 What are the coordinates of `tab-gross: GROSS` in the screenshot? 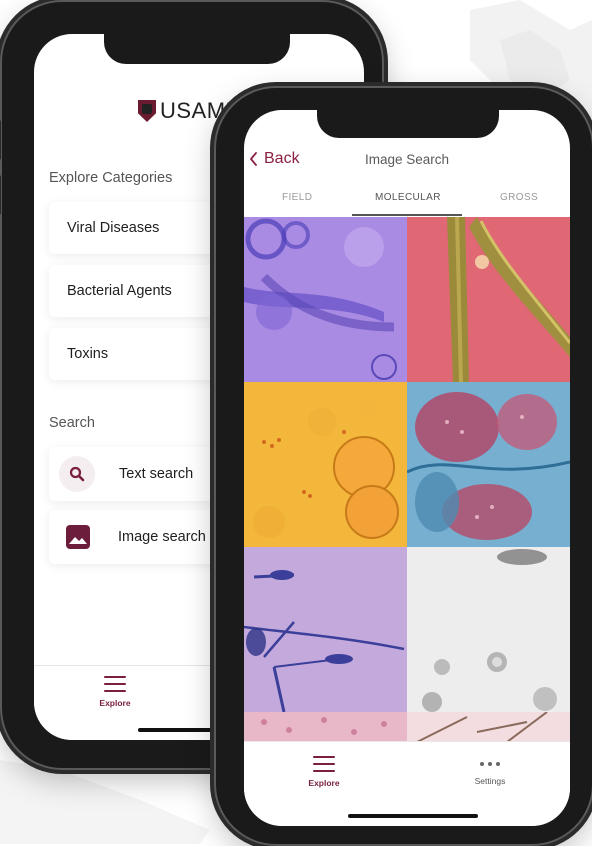 It's located at (519, 197).